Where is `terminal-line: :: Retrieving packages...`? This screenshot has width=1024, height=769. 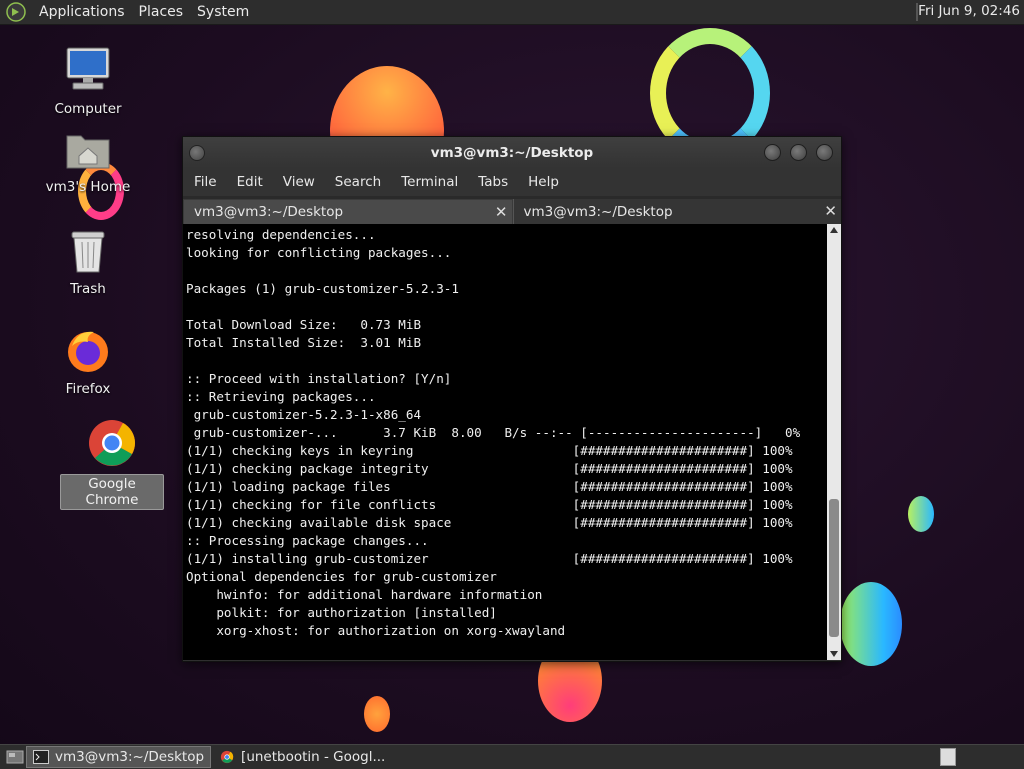
terminal-line: :: Retrieving packages... is located at coordinates (281, 396).